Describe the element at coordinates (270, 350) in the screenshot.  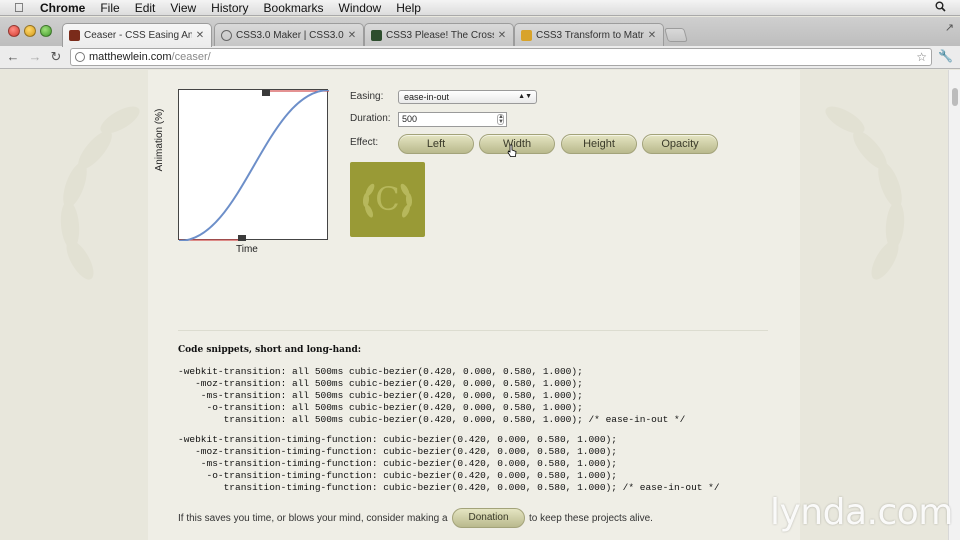
I see `snippets-heading: Code snippets, short and long-hand:` at that location.